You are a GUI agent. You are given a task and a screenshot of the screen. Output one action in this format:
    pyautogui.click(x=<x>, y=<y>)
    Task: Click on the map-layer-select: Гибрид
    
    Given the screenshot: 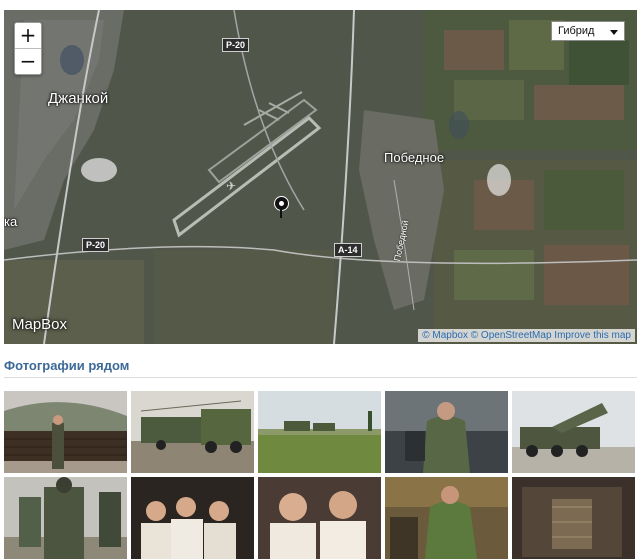 What is the action you would take?
    pyautogui.click(x=588, y=31)
    